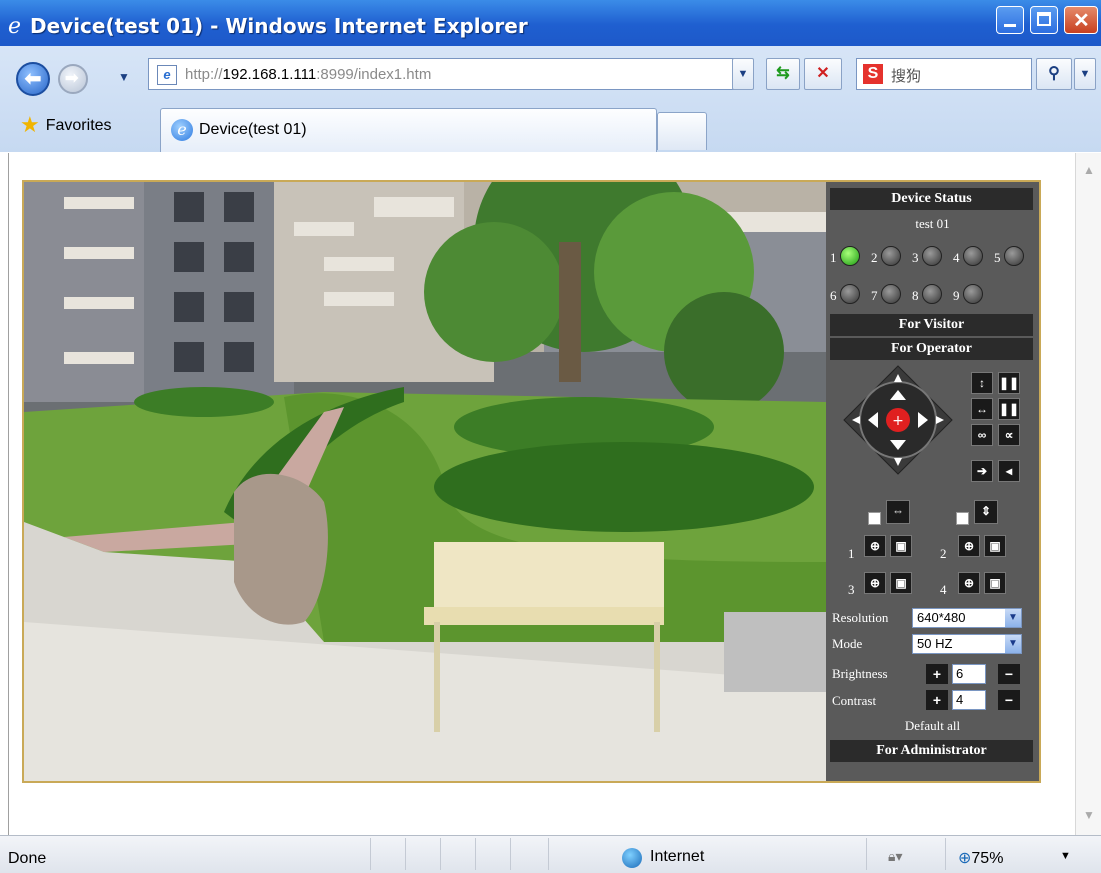 This screenshot has width=1101, height=873. I want to click on preset-1-save-button: ▣, so click(901, 546).